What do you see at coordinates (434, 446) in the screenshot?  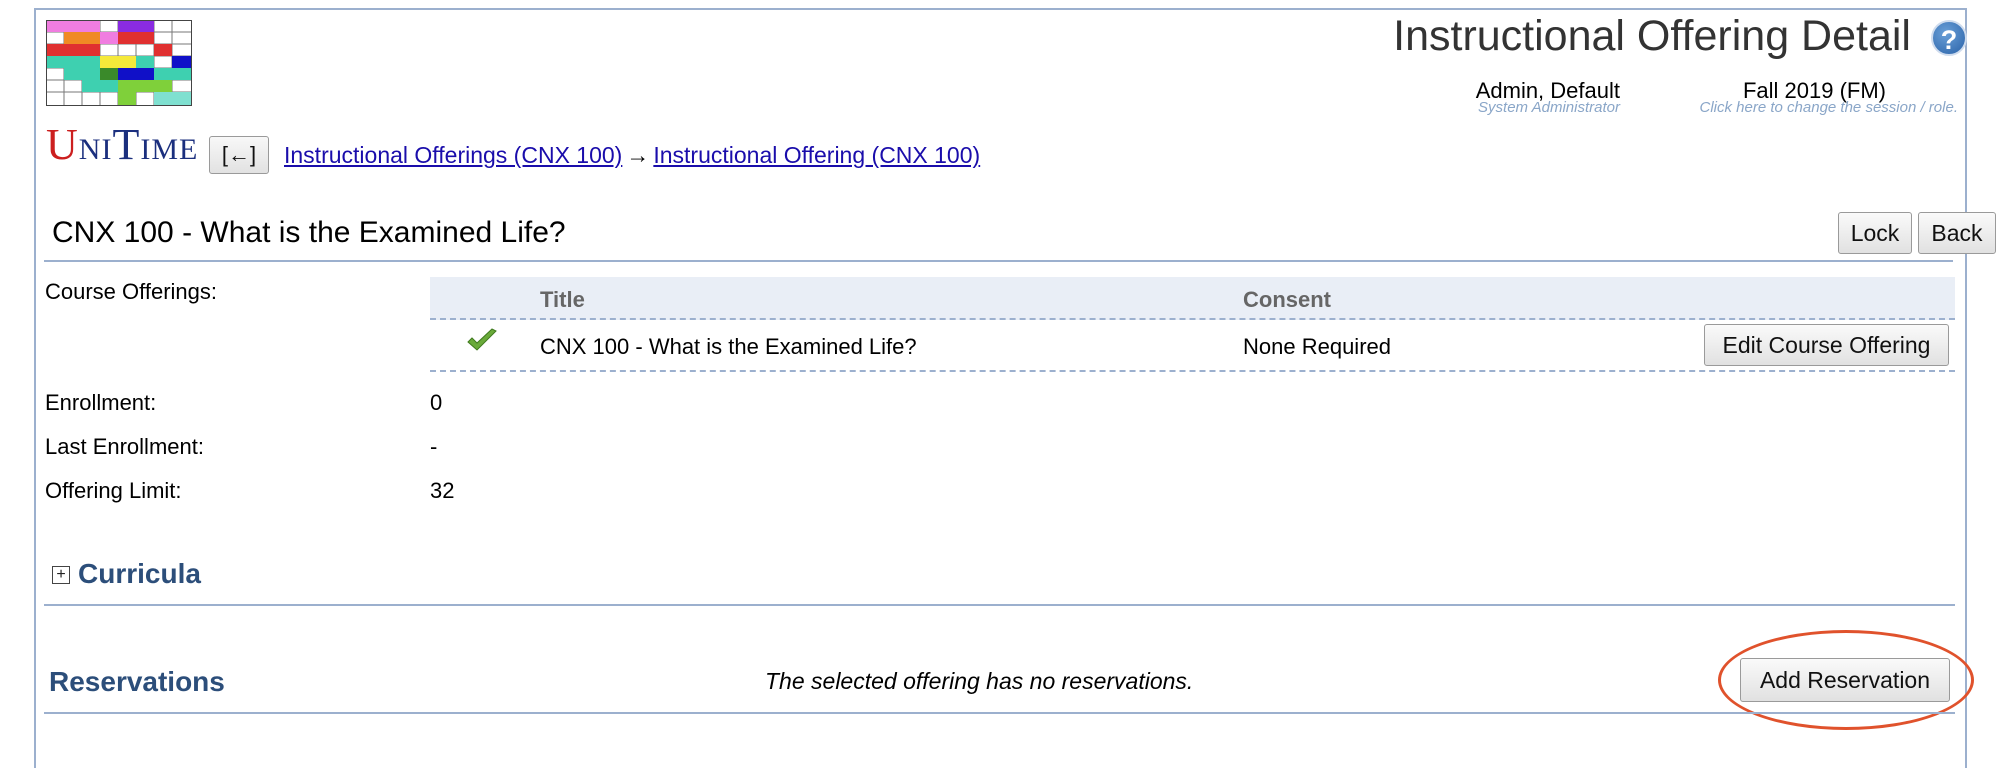 I see `last-enrollment-value: -` at bounding box center [434, 446].